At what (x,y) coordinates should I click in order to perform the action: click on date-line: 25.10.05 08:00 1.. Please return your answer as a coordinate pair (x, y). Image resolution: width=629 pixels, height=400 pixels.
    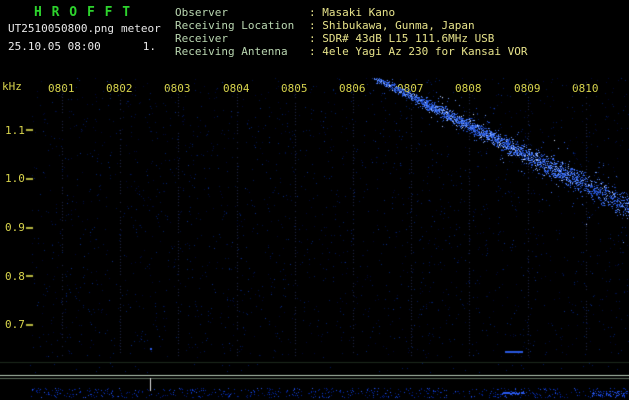
    Looking at the image, I should click on (82, 46).